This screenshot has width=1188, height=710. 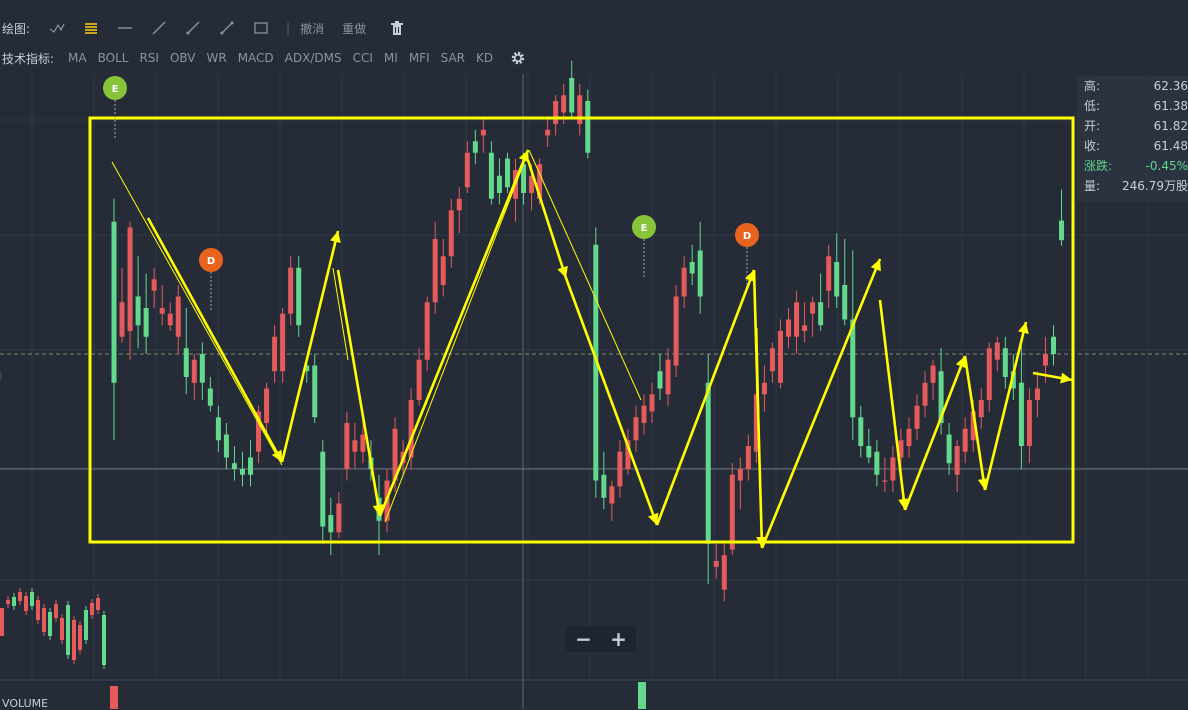 What do you see at coordinates (1132, 86) in the screenshot?
I see `info-high-row: 高: 62.36` at bounding box center [1132, 86].